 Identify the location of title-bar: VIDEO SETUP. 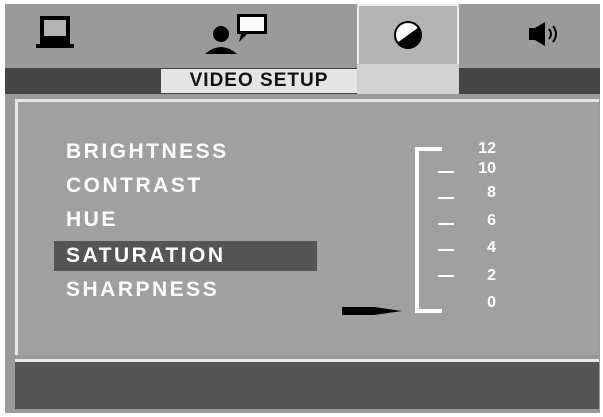
(302, 81).